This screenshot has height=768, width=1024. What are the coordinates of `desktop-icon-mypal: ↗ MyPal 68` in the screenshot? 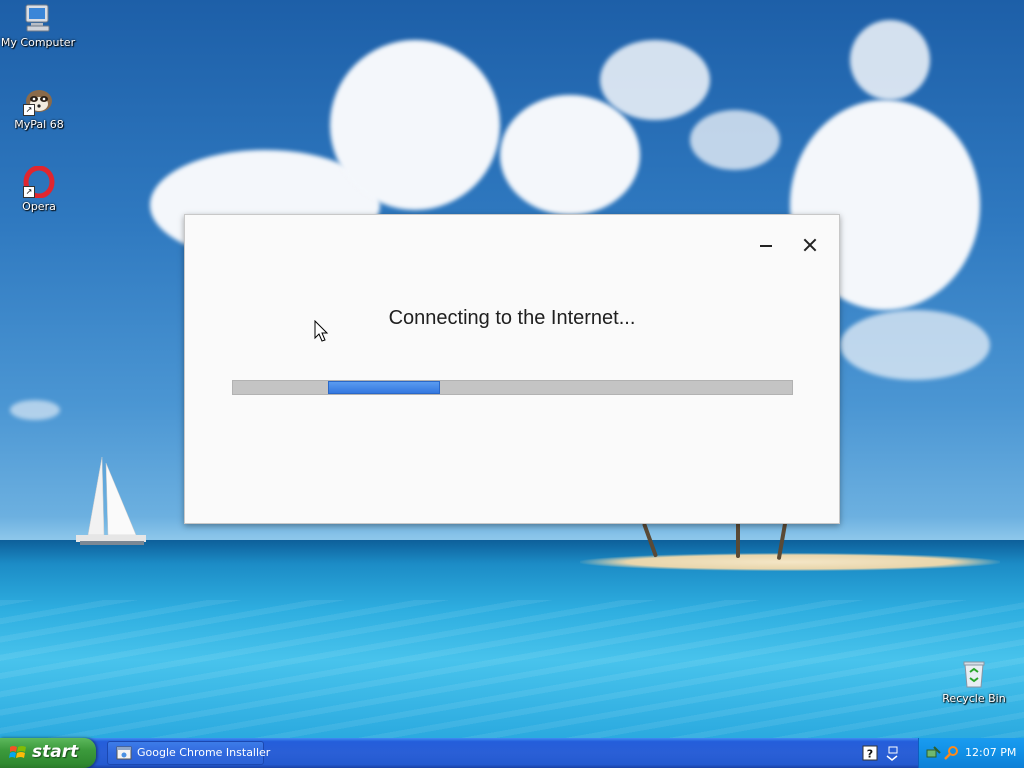 It's located at (39, 107).